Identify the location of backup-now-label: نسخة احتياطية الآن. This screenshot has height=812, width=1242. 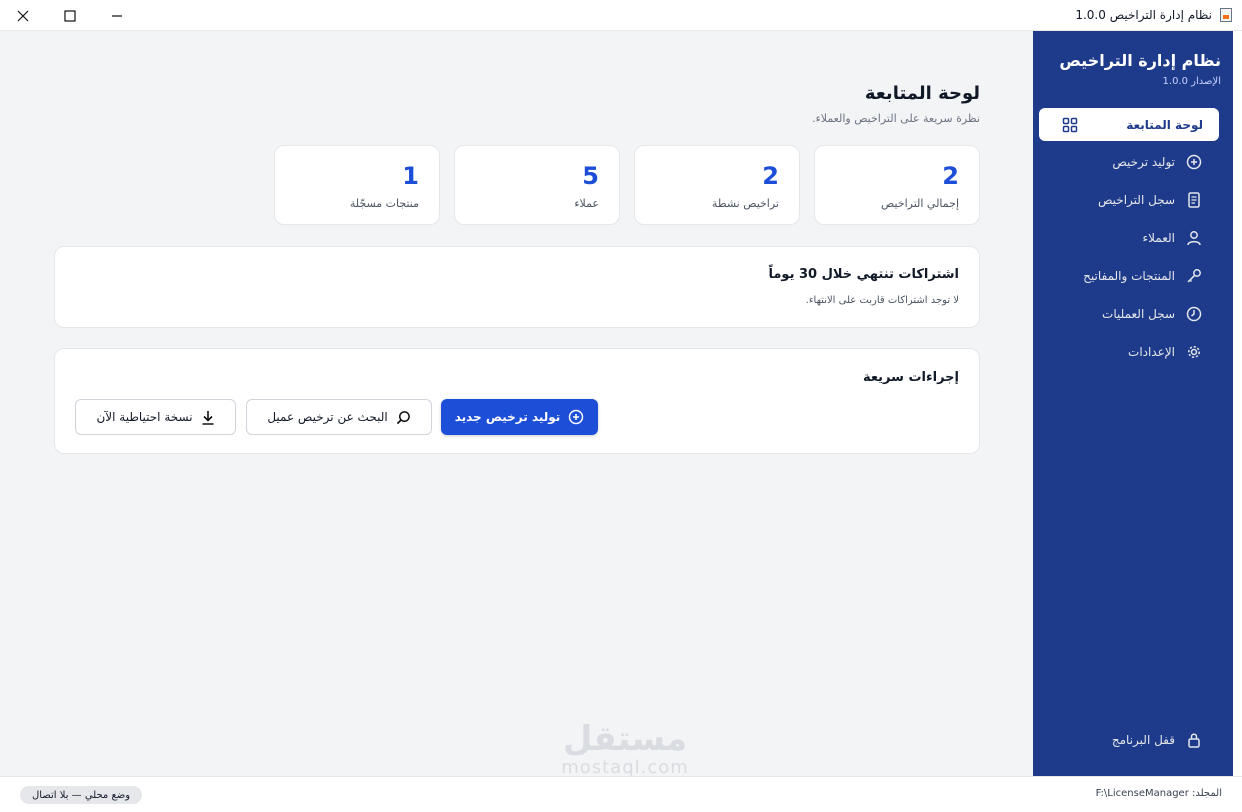
(144, 417).